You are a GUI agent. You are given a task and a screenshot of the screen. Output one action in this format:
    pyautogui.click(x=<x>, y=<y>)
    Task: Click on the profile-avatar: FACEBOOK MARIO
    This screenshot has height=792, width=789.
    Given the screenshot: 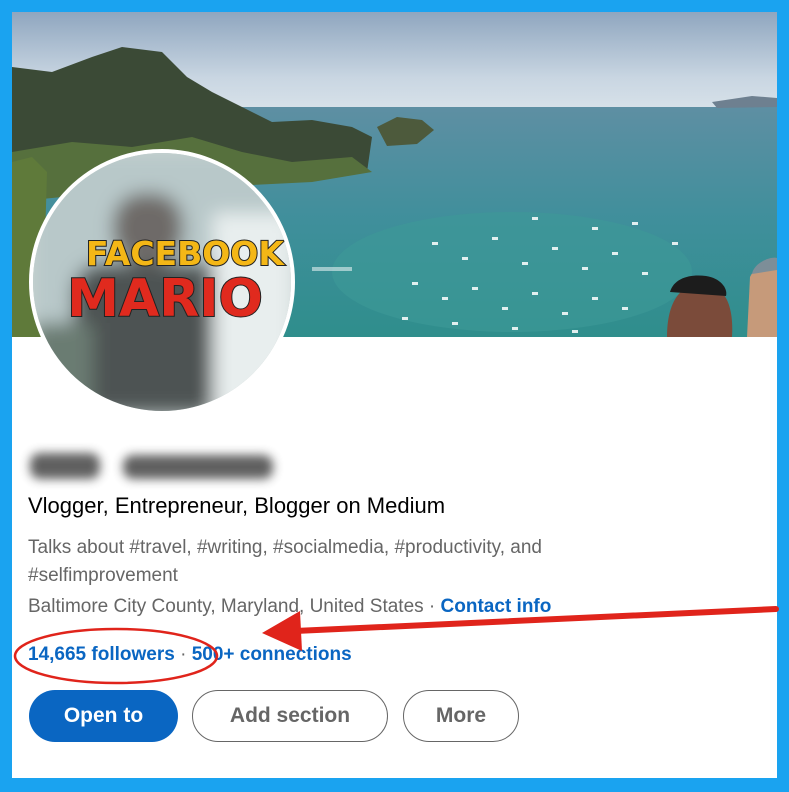 What is the action you would take?
    pyautogui.click(x=162, y=282)
    